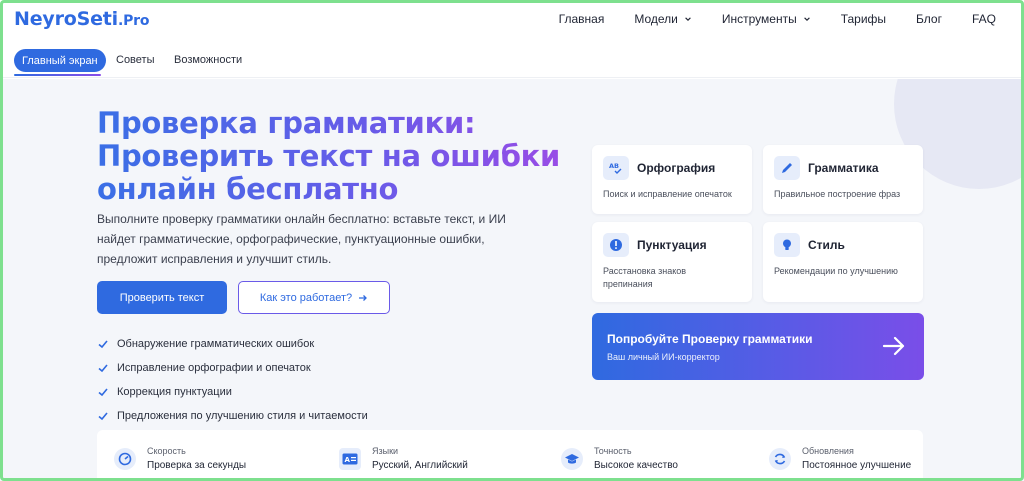 The image size is (1024, 481). Describe the element at coordinates (710, 339) in the screenshot. I see `promo-title: Попробуйте Проверку грамматики` at that location.